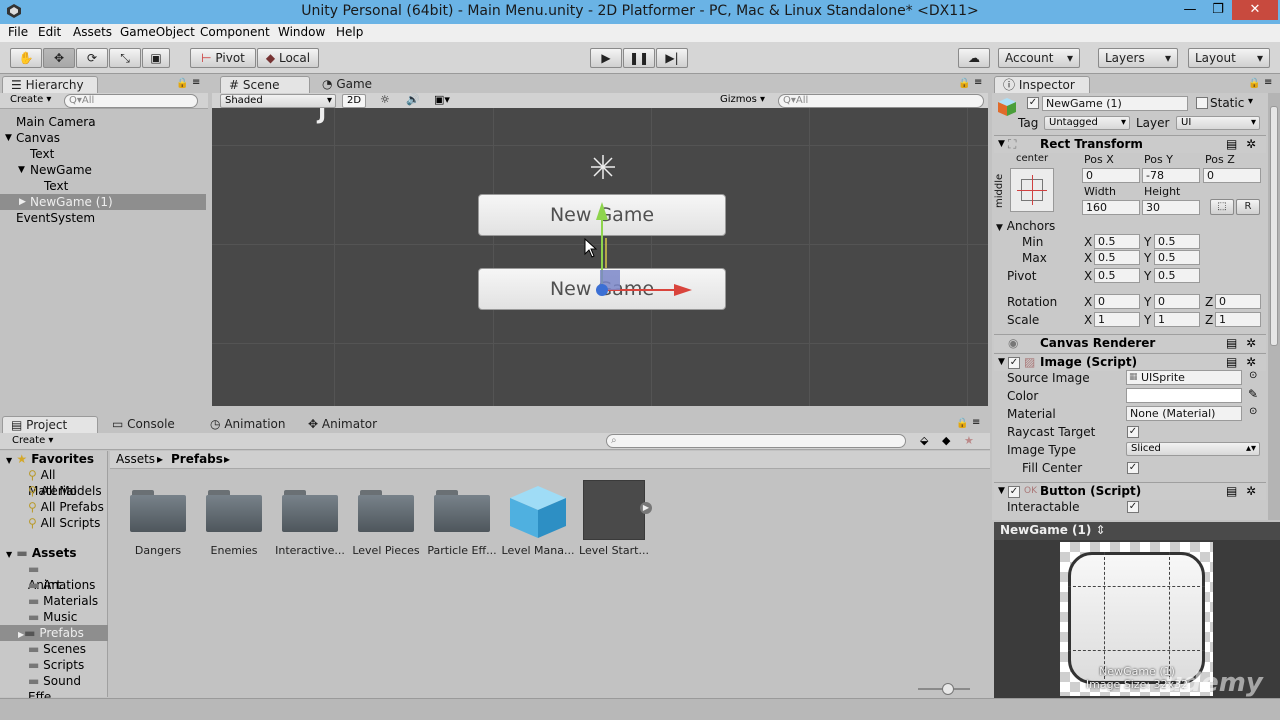  Describe the element at coordinates (32, 440) in the screenshot. I see `project-create-dropdown: Create ▾` at that location.